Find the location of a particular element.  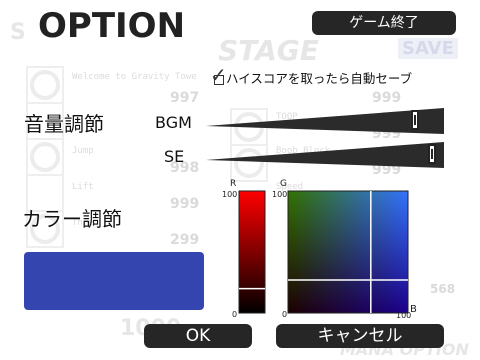

cancel-button: キャンセル is located at coordinates (360, 336).